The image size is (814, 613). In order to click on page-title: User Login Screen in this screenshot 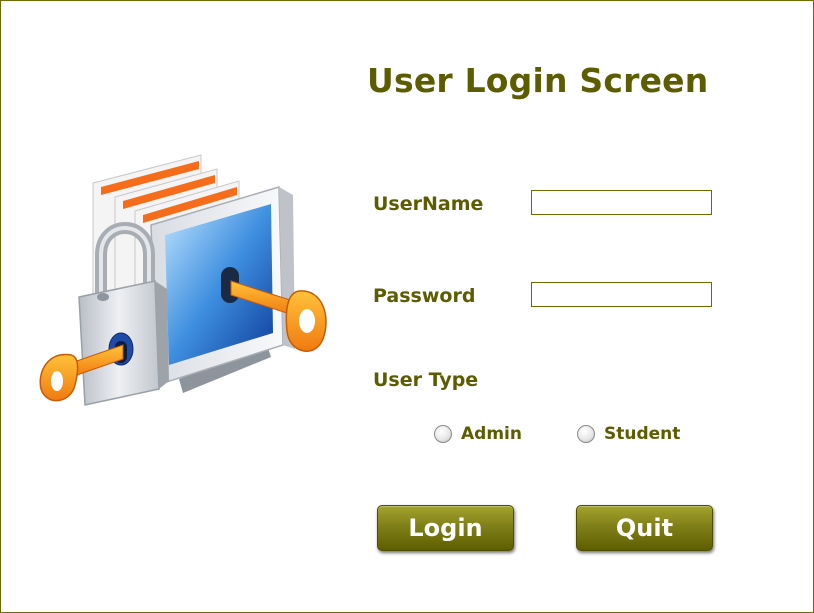, I will do `click(538, 80)`.